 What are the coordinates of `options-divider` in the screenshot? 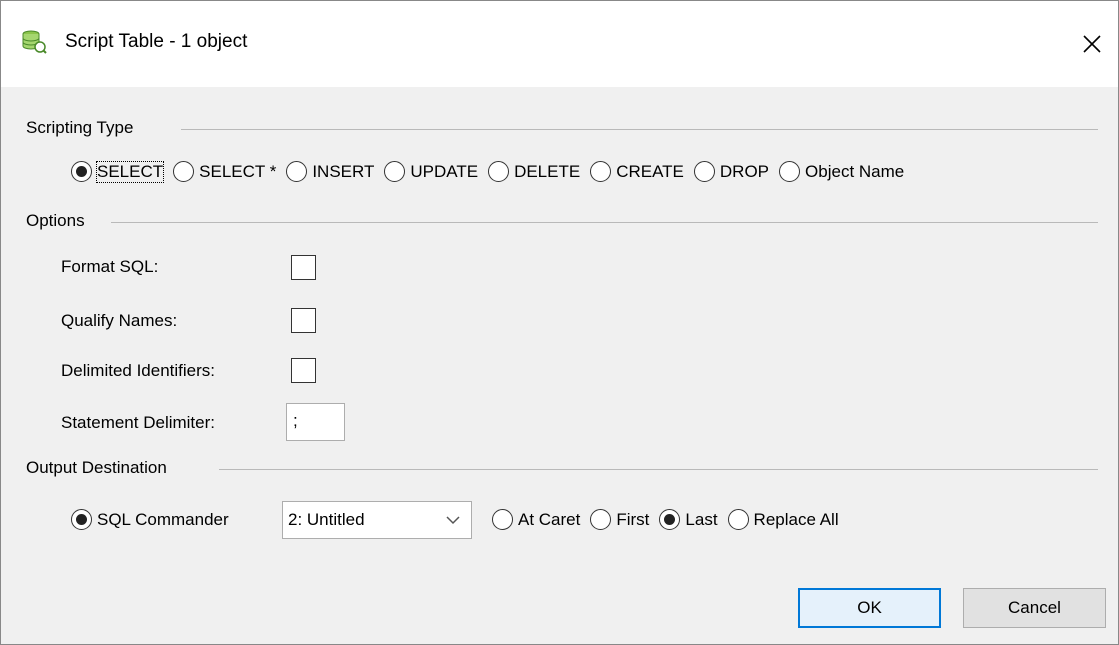 It's located at (604, 222).